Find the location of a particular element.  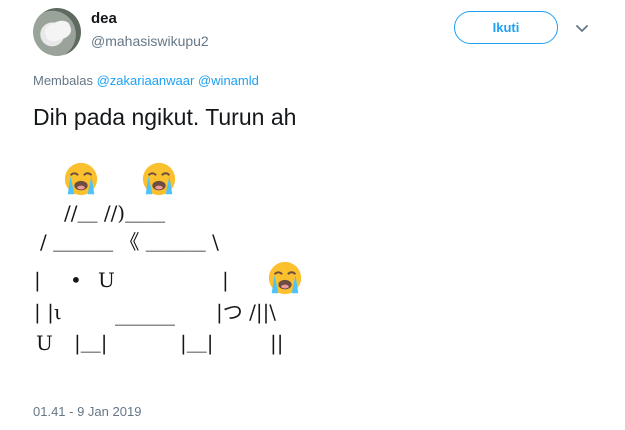

username: @mahasiswikupu2 is located at coordinates (150, 41).